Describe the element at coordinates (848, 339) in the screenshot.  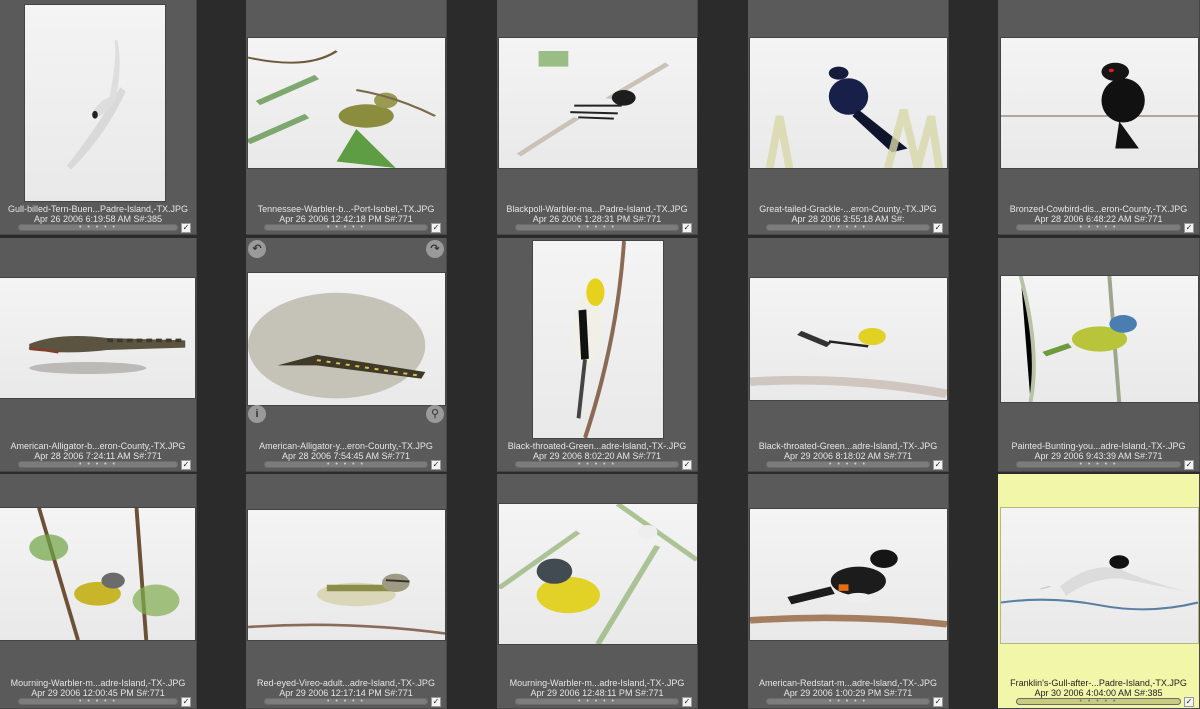
I see `thumbnail-image-green-warbler-on-branch` at that location.